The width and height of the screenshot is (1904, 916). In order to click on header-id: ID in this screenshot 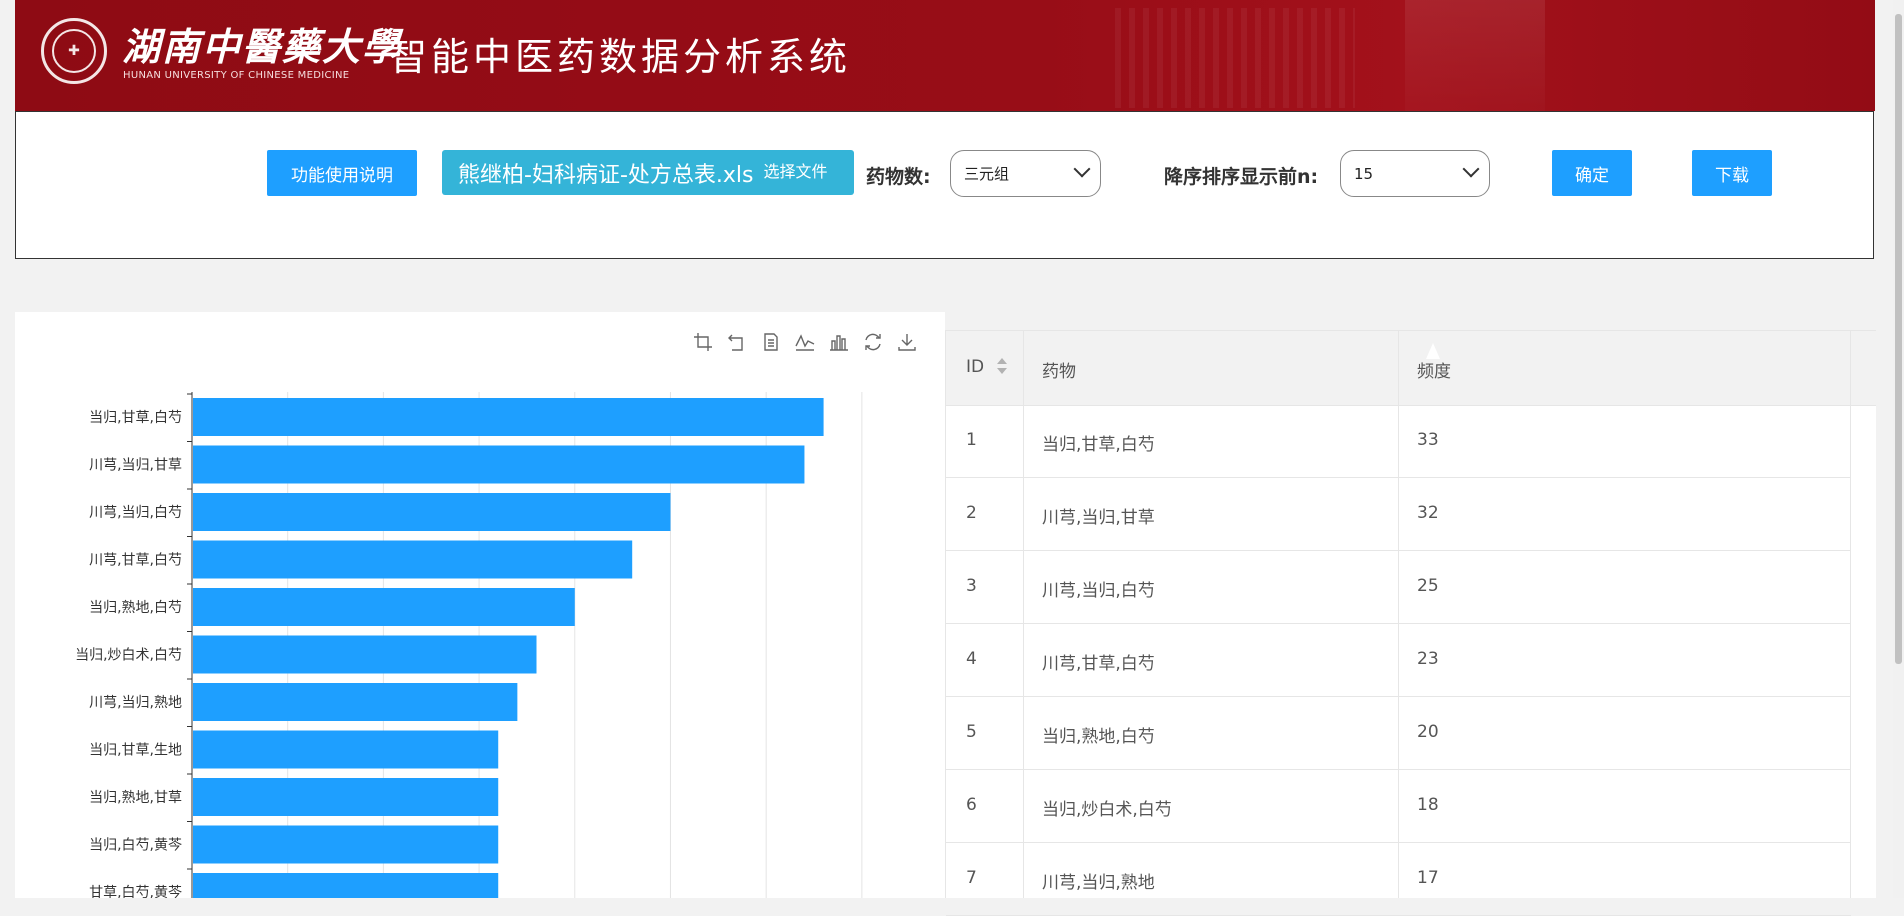, I will do `click(975, 367)`.